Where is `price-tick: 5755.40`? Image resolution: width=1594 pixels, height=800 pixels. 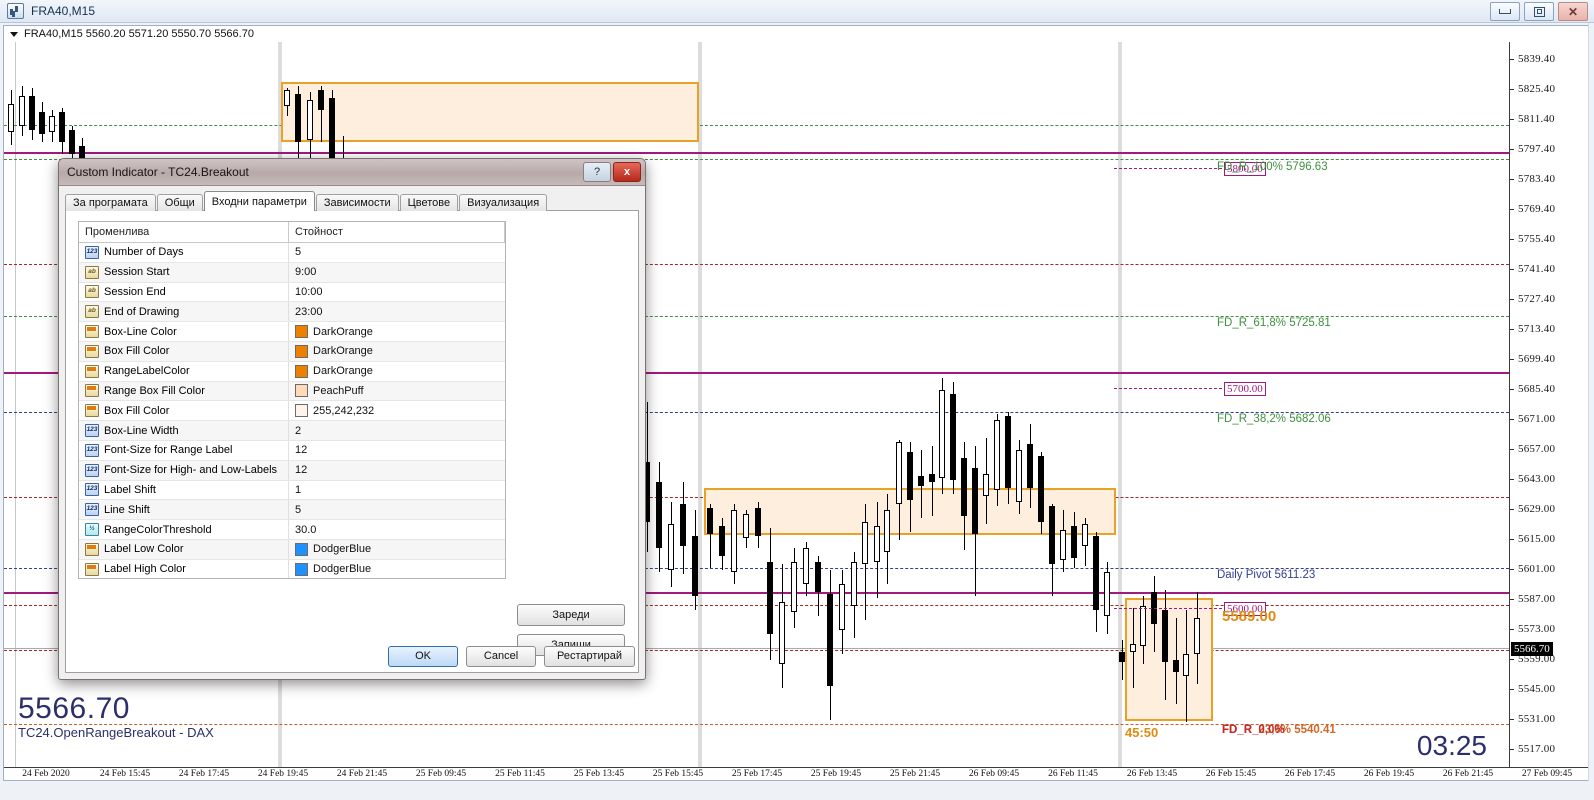 price-tick: 5755.40 is located at coordinates (1537, 239).